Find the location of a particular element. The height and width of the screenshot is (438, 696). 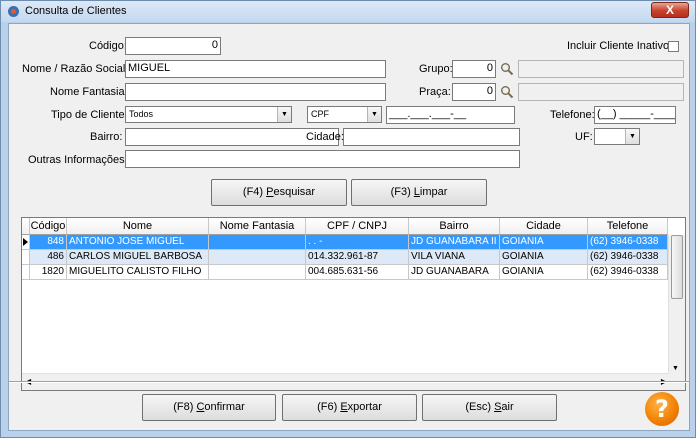

cidade-field is located at coordinates (431, 137).